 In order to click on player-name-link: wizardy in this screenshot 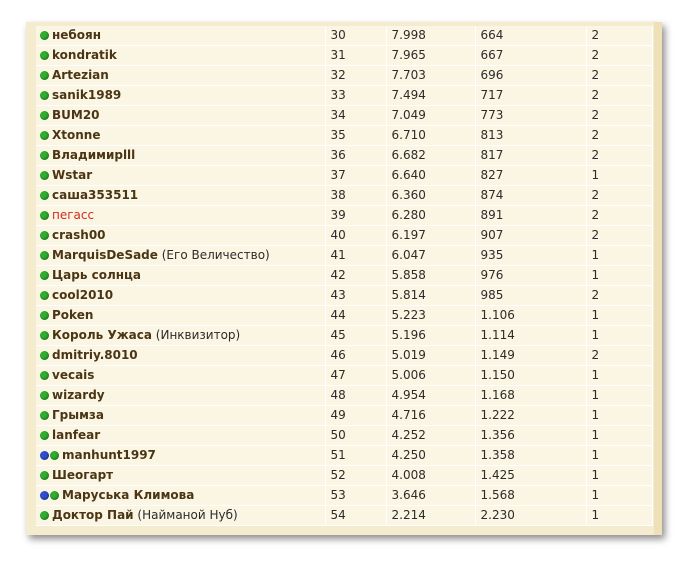, I will do `click(78, 395)`.